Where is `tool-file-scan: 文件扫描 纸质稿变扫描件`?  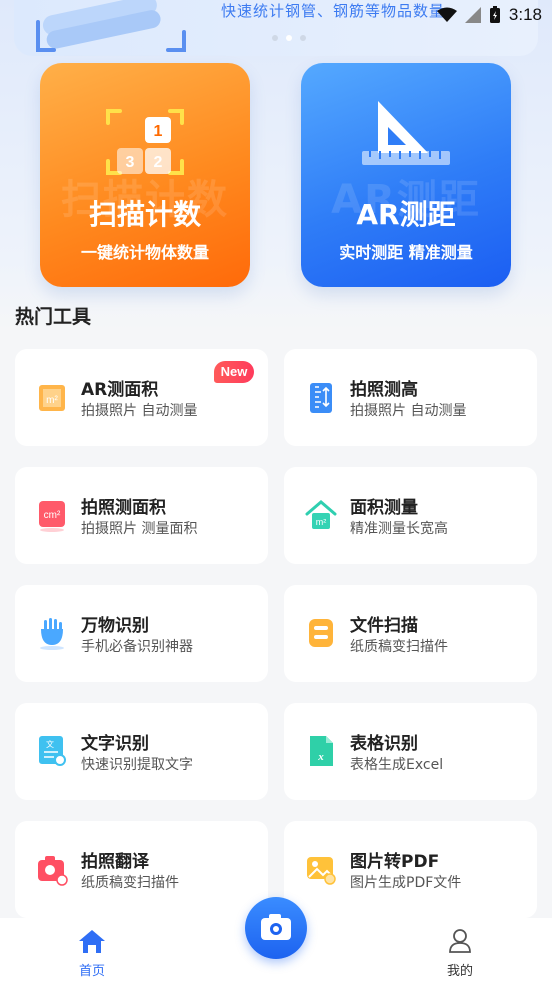 tool-file-scan: 文件扫描 纸质稿变扫描件 is located at coordinates (410, 633).